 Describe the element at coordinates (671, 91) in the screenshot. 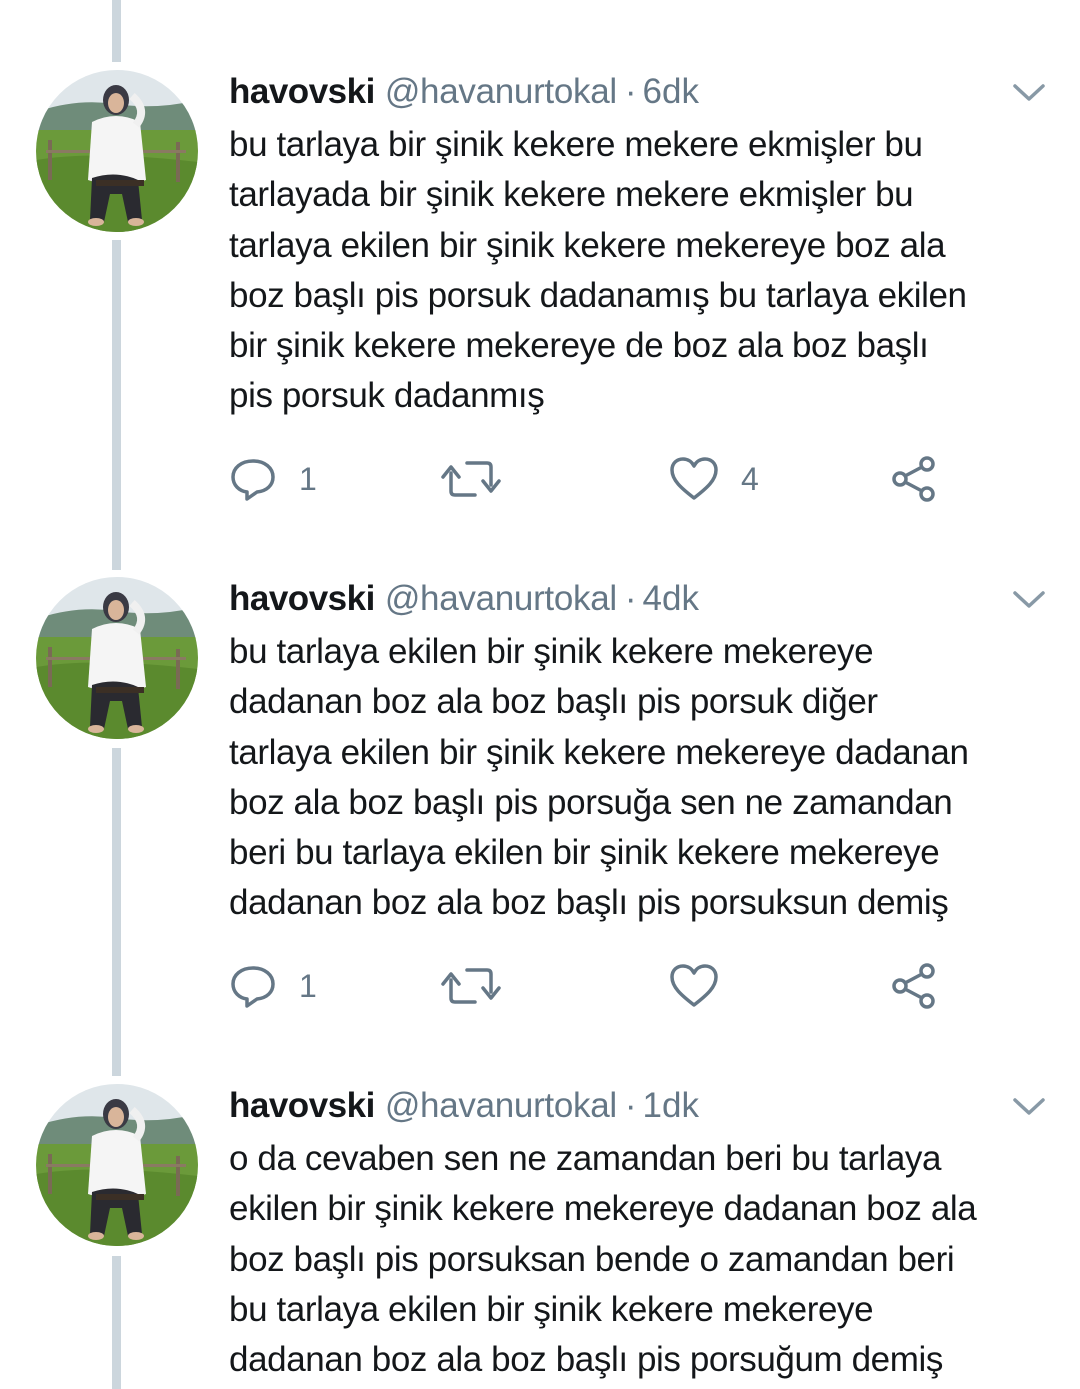

I see `timestamp: 6dk` at that location.